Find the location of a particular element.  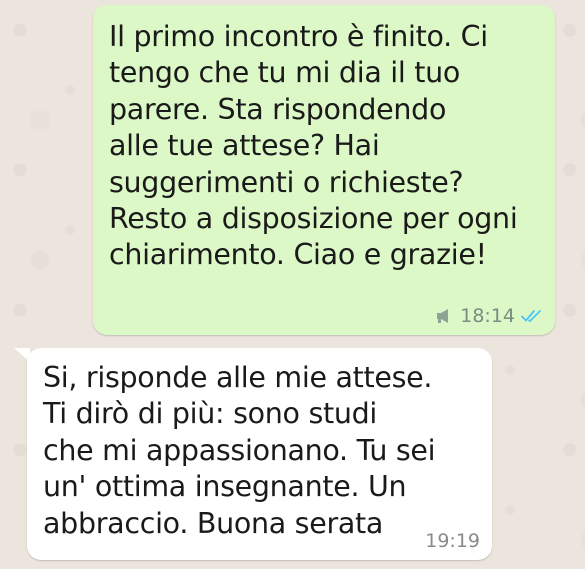

message-time: 18:14 is located at coordinates (487, 316).